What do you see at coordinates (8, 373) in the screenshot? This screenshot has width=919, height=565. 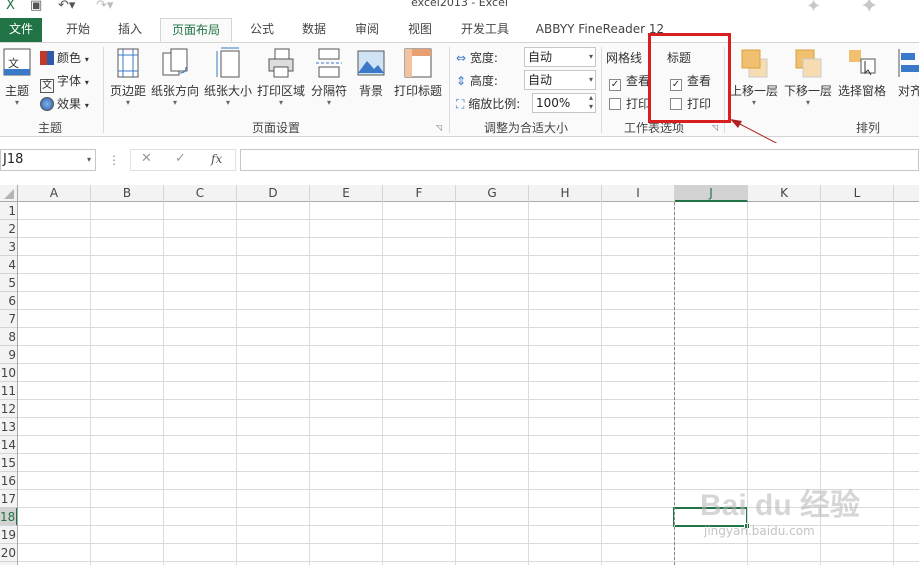 I see `row-header-10: 10` at bounding box center [8, 373].